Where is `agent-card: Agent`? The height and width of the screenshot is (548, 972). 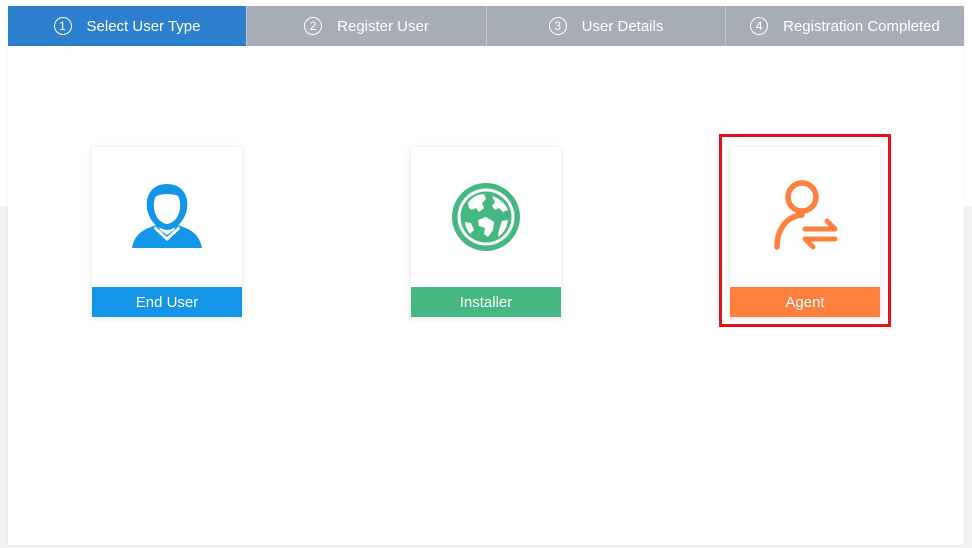 agent-card: Agent is located at coordinates (805, 232).